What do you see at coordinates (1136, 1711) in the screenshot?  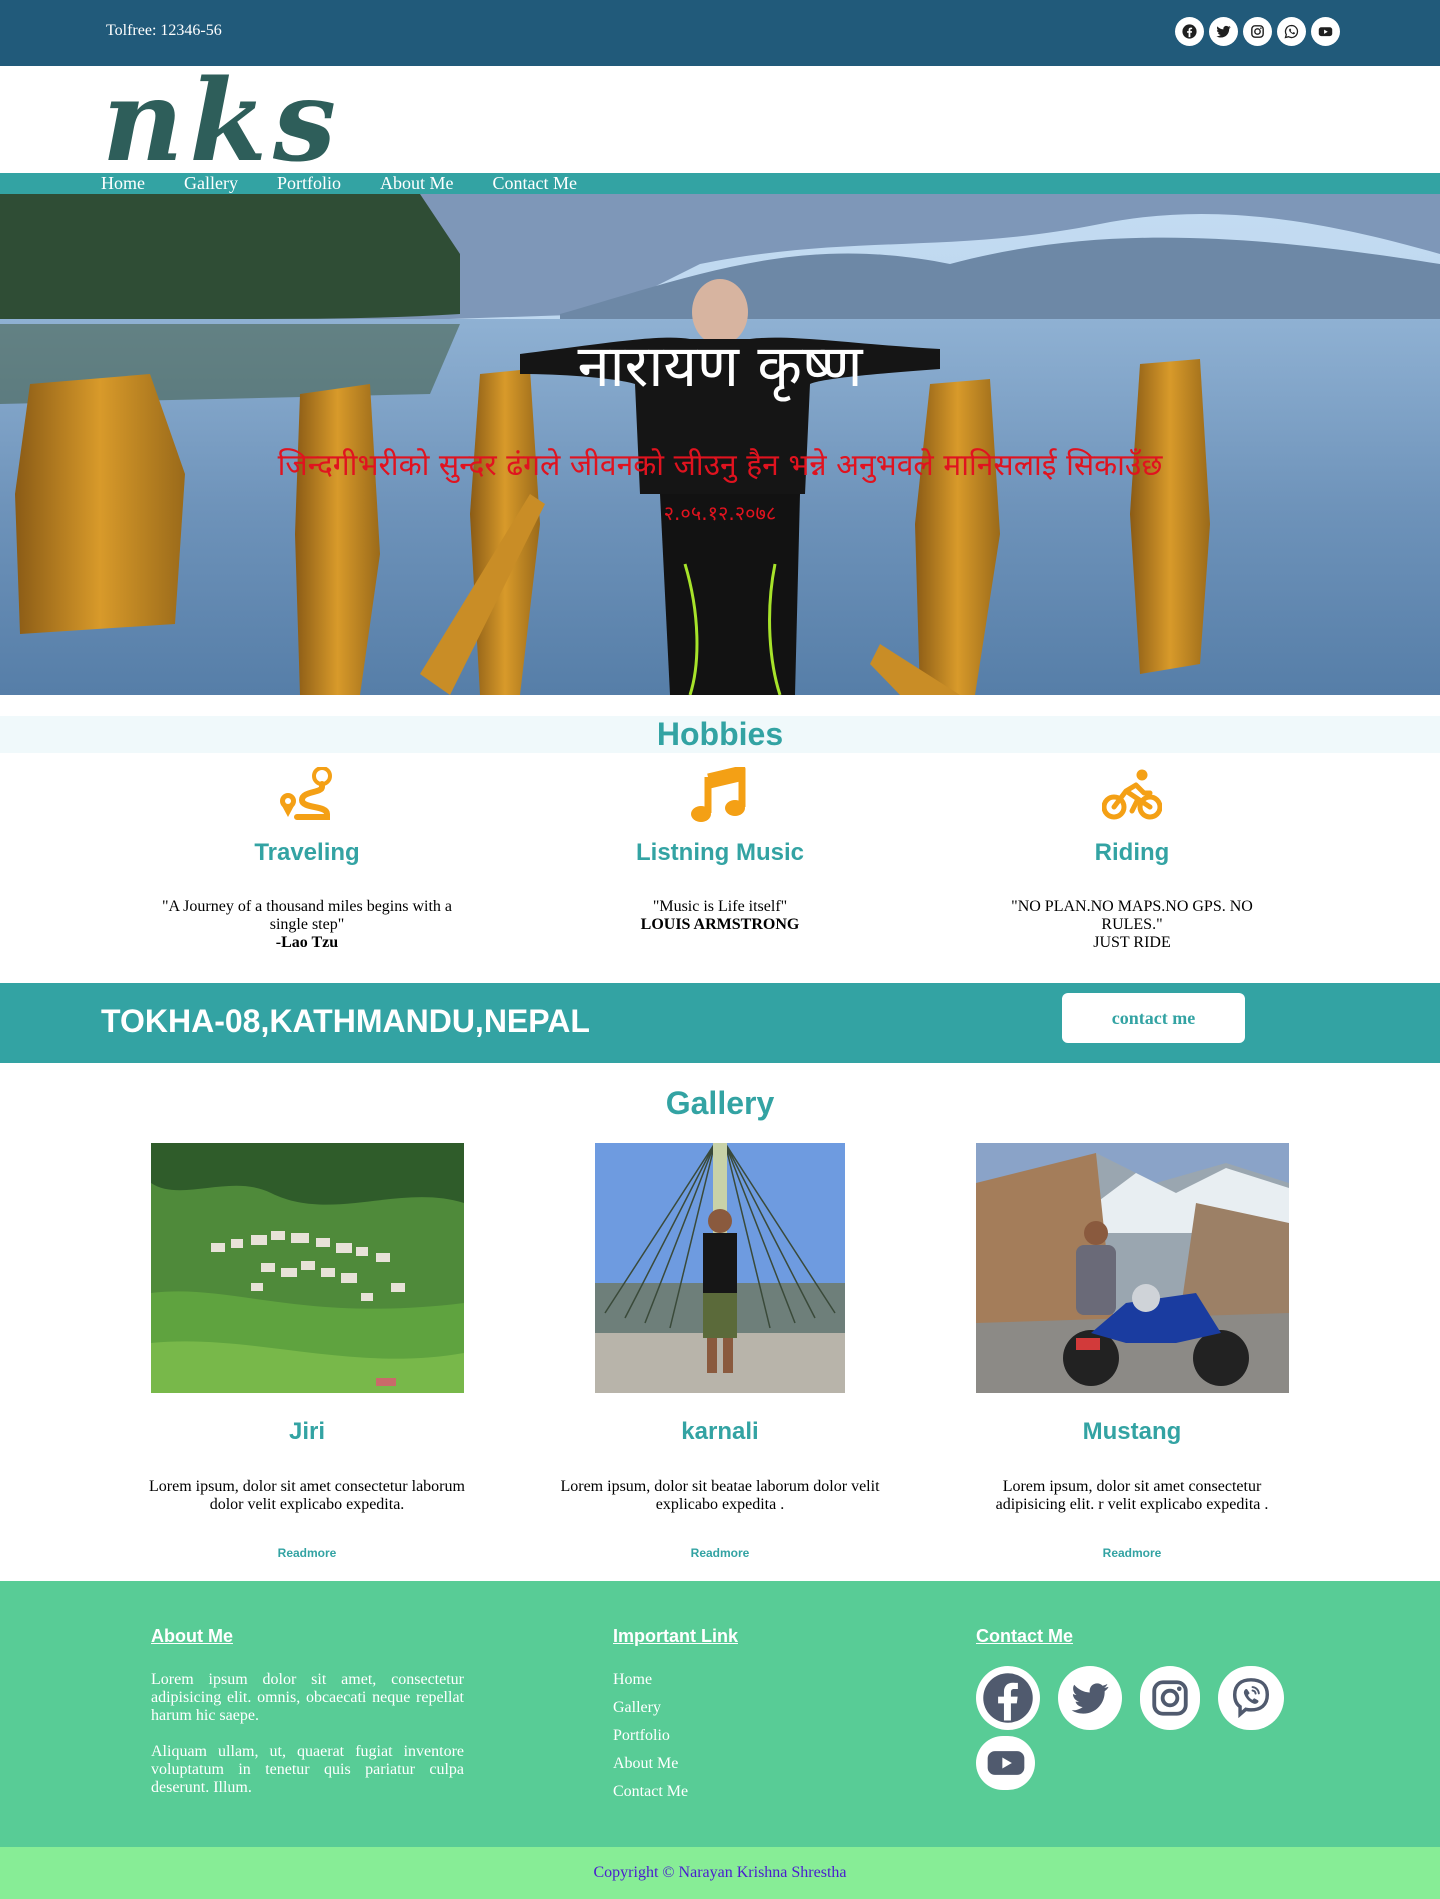 I see `footer-contact: Contact Me` at bounding box center [1136, 1711].